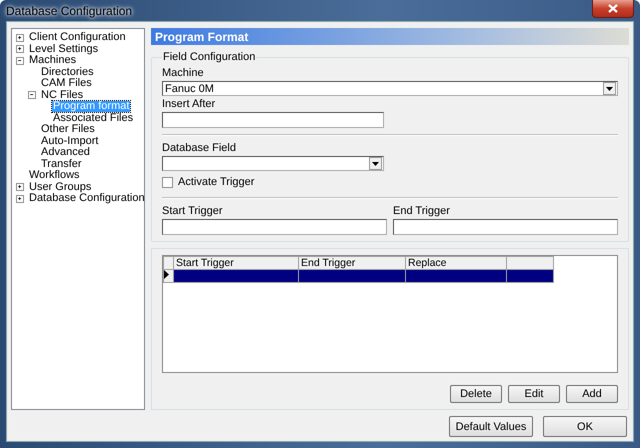 The width and height of the screenshot is (640, 448). What do you see at coordinates (68, 130) in the screenshot?
I see `tree-item: Other Files` at bounding box center [68, 130].